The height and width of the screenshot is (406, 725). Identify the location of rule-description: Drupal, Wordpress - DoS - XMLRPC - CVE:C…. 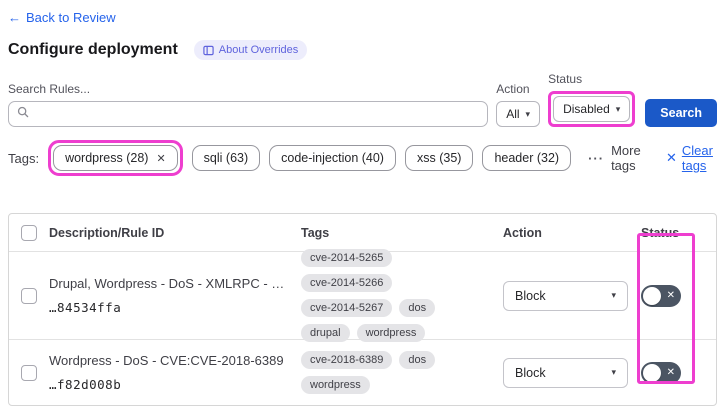
(170, 284).